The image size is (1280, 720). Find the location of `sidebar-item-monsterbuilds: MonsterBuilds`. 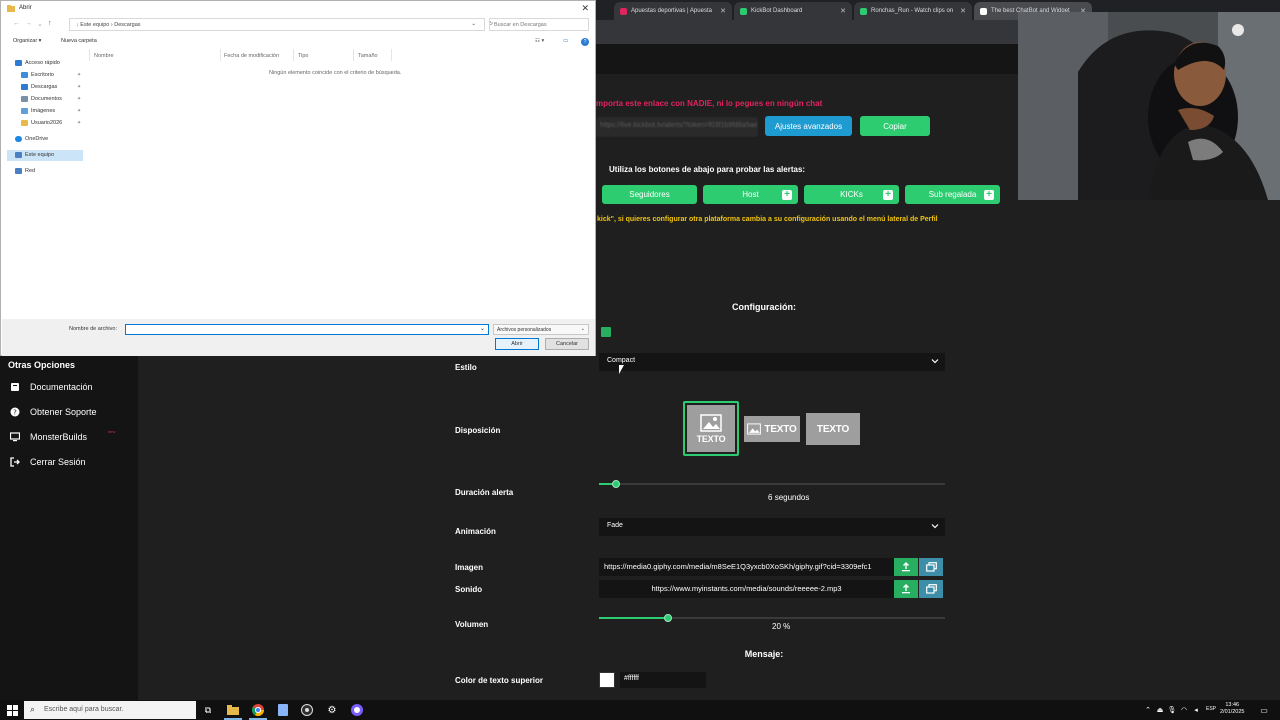

sidebar-item-monsterbuilds: MonsterBuilds is located at coordinates (48, 437).